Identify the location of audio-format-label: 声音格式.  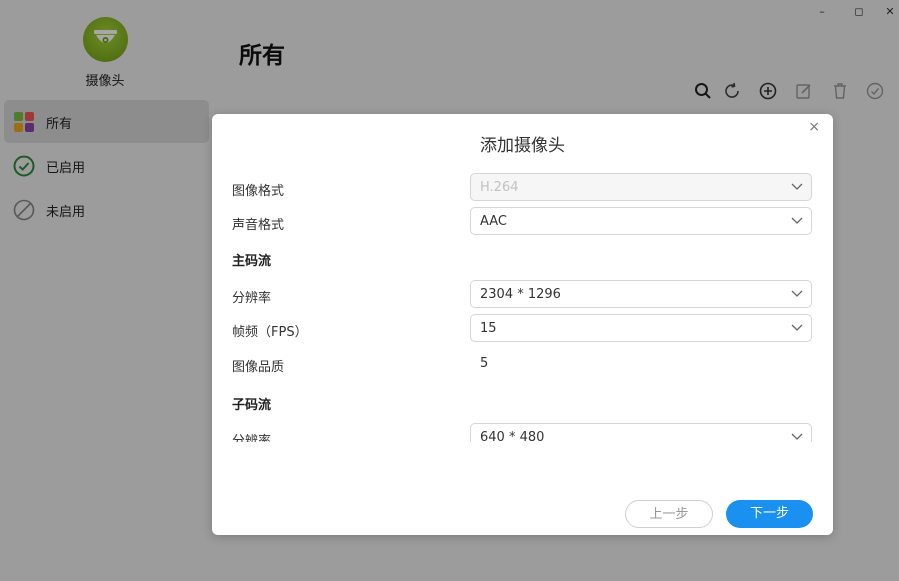
(258, 225).